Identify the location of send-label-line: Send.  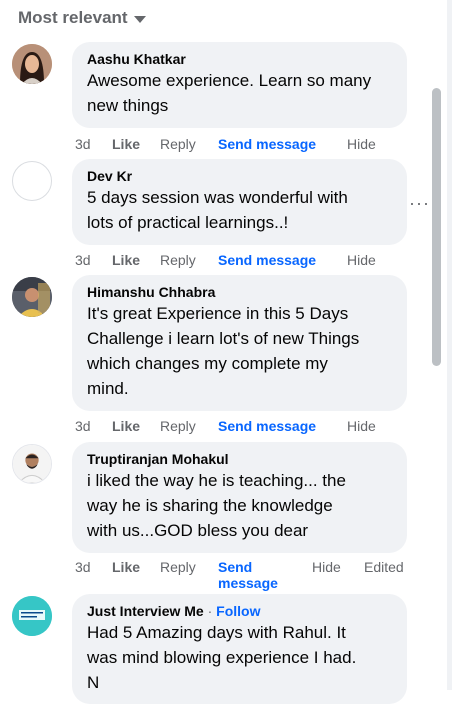
(235, 567).